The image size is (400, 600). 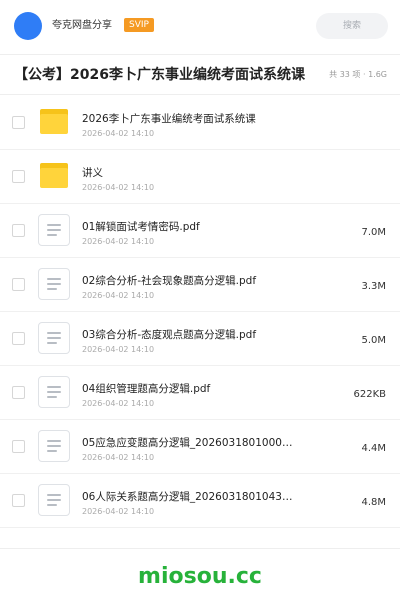 I want to click on file-size: 4.8M, so click(x=373, y=502).